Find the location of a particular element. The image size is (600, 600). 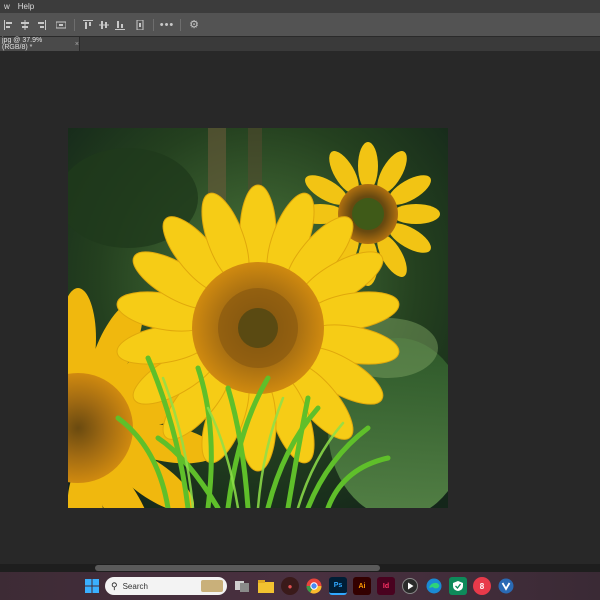

search-icon: ⚲ is located at coordinates (114, 585).